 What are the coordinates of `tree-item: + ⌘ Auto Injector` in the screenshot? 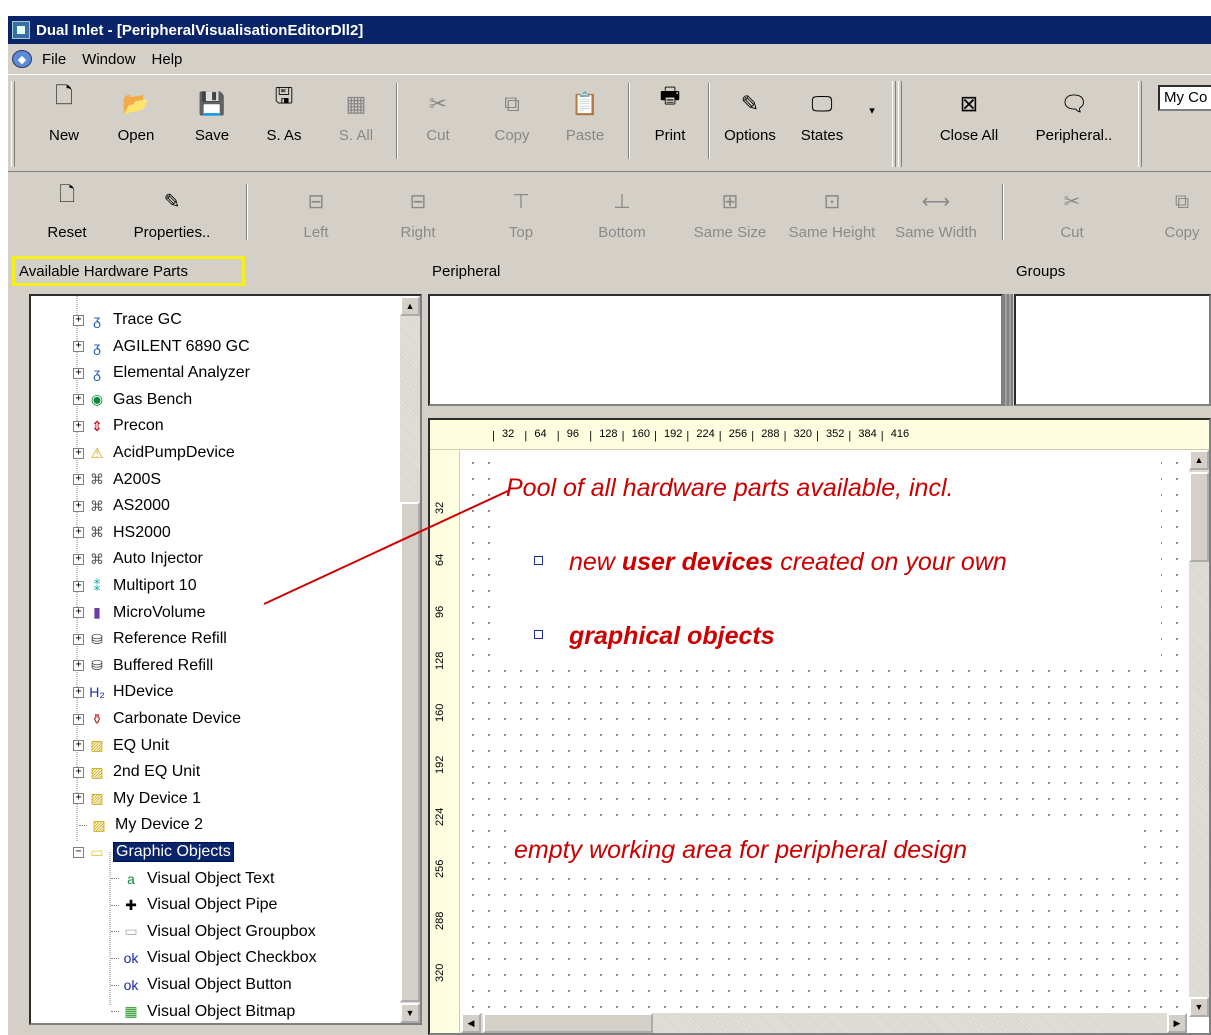 It's located at (138, 559).